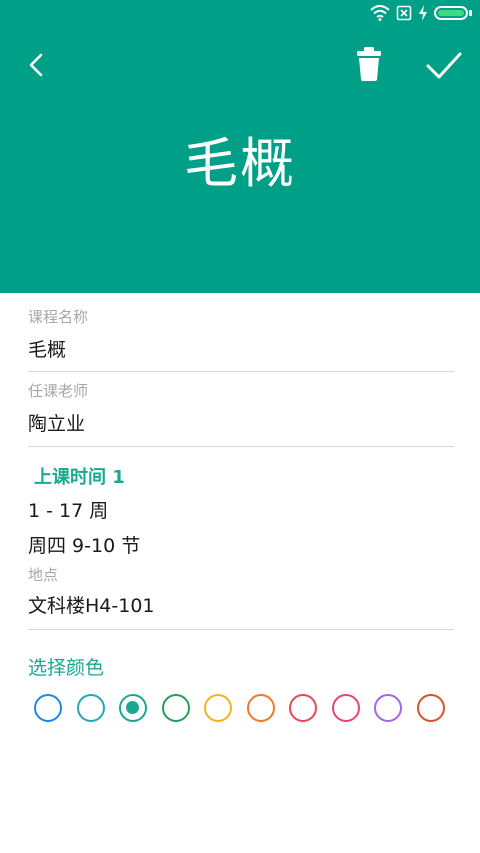  I want to click on no-sim-icon, so click(404, 13).